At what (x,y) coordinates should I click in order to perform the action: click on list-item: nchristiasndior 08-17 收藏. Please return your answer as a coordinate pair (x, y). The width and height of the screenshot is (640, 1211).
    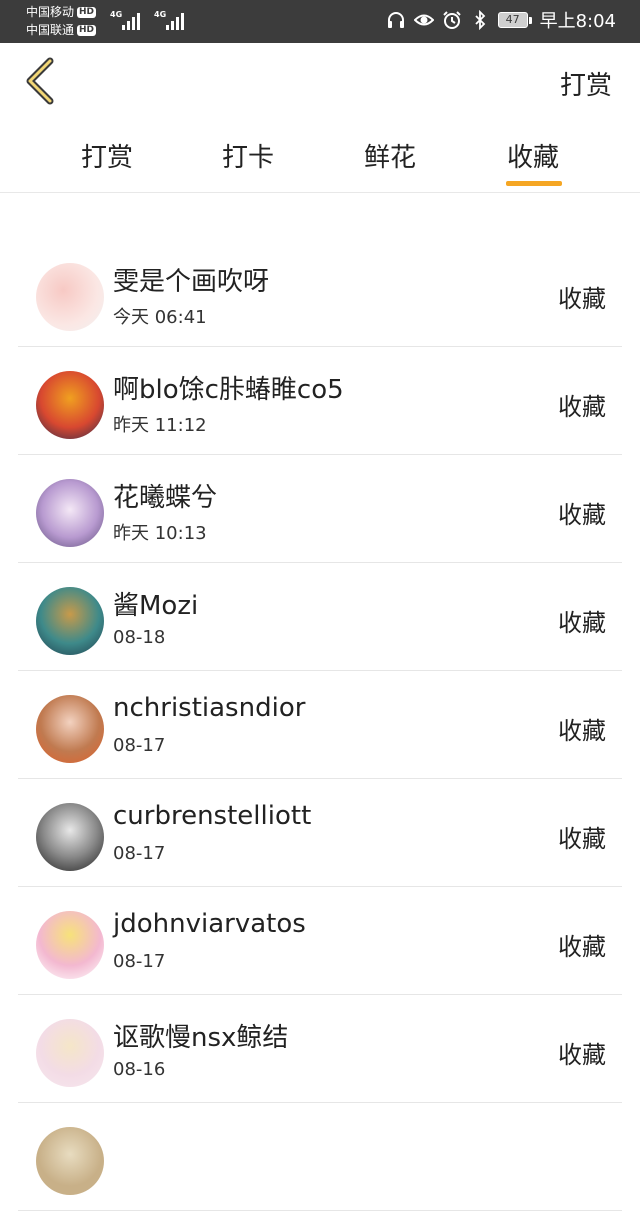
    Looking at the image, I should click on (320, 725).